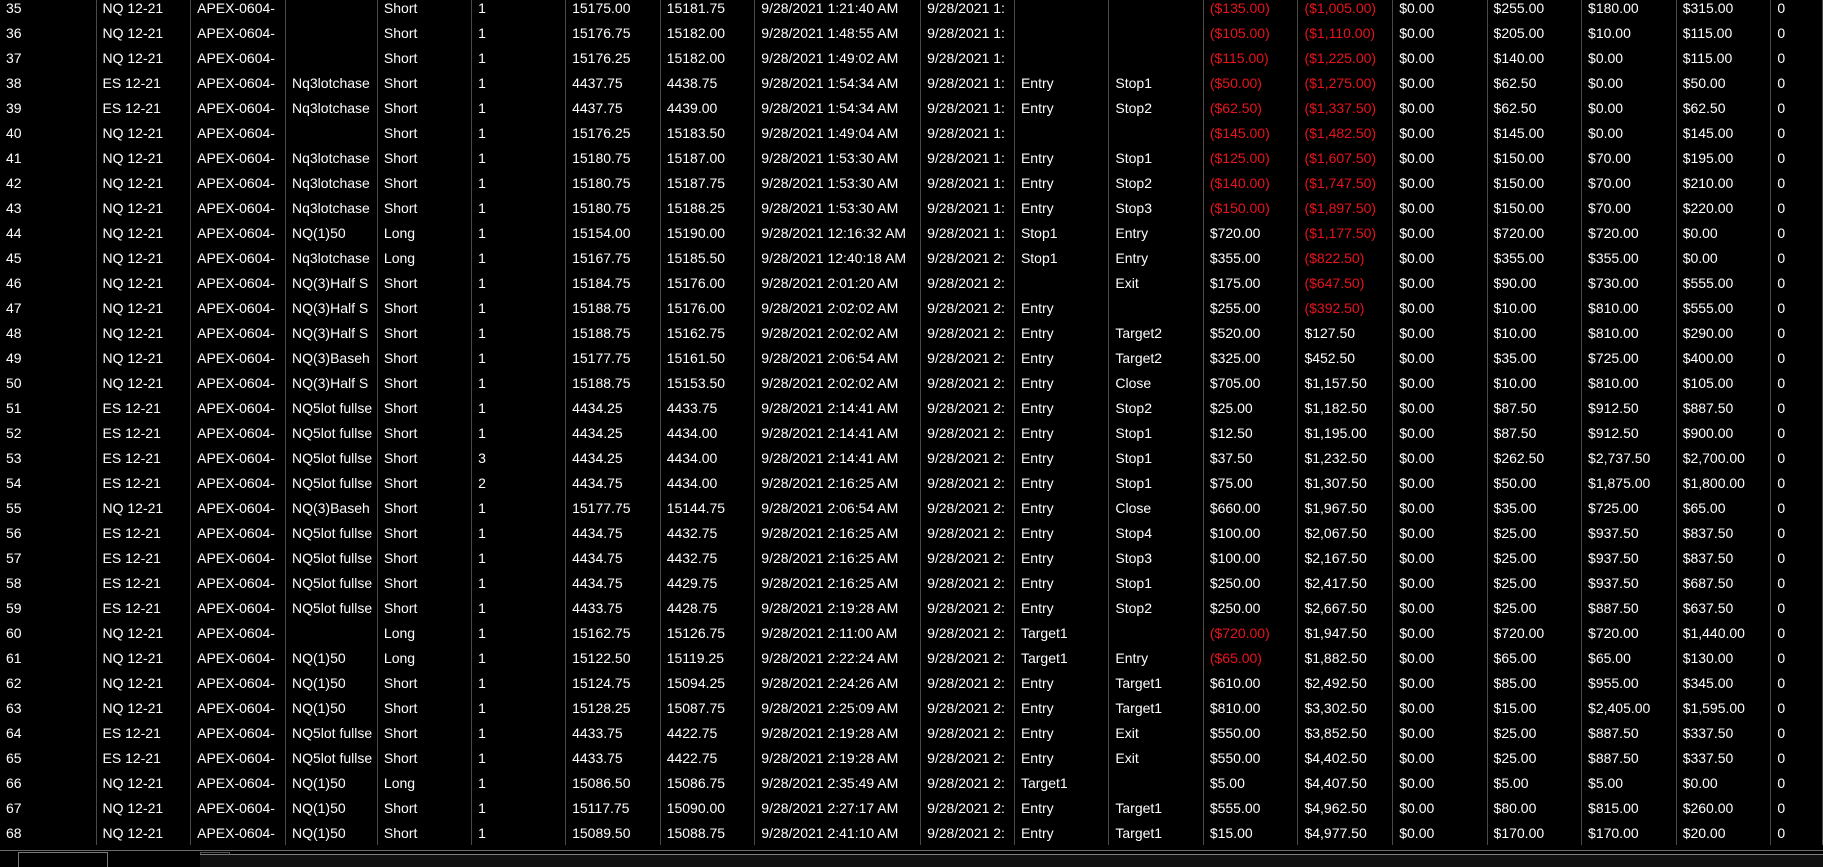  I want to click on table-cell: 49, so click(48, 357).